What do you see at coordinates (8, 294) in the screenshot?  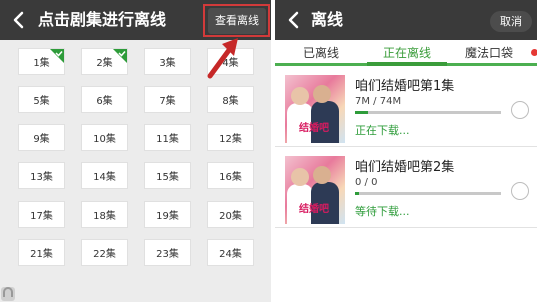 I see `corner-icon` at bounding box center [8, 294].